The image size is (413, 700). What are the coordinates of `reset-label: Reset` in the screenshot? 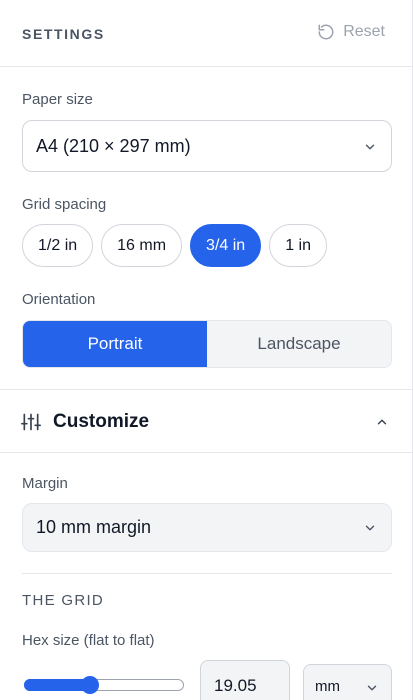 It's located at (364, 31).